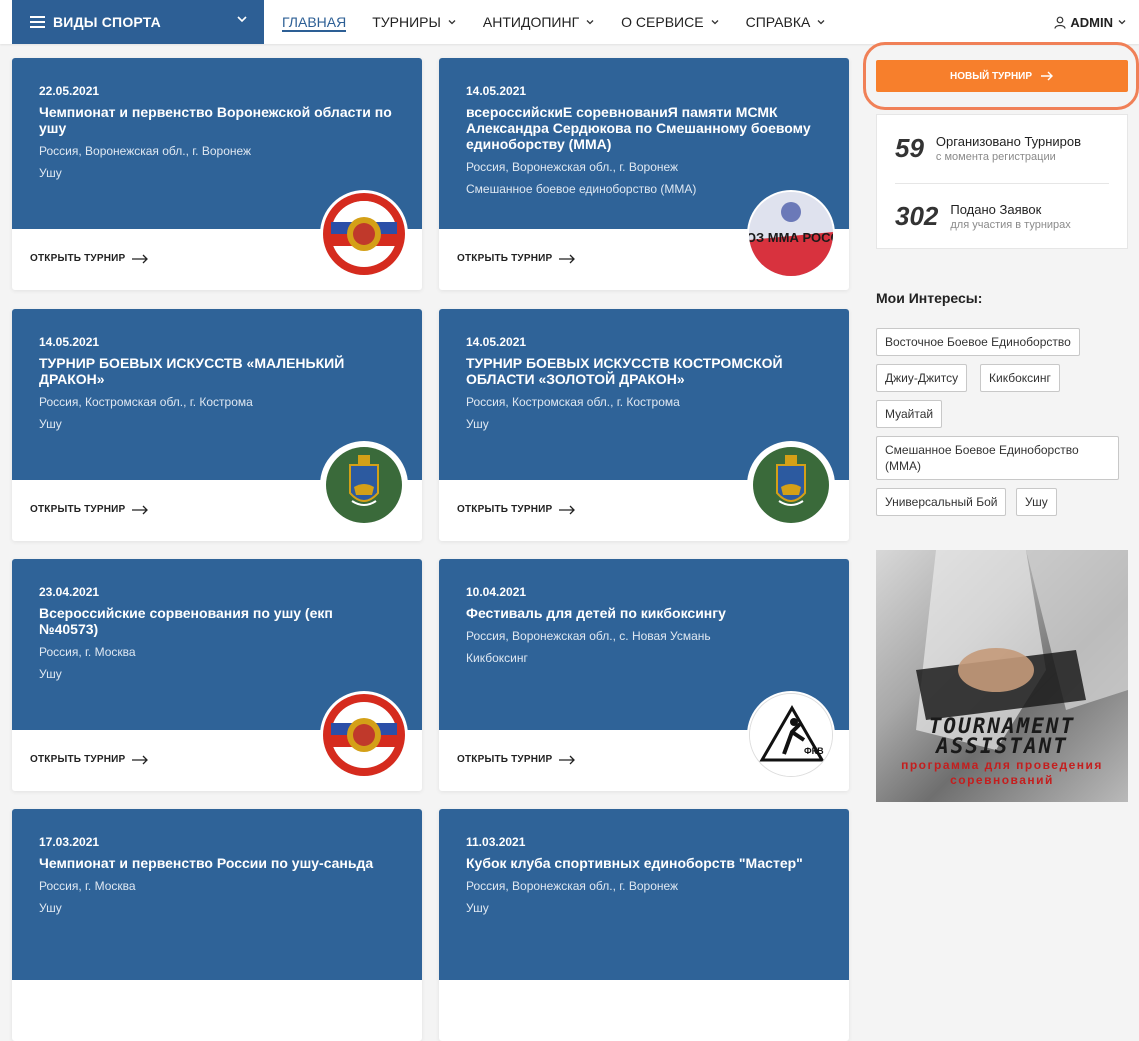  Describe the element at coordinates (978, 342) in the screenshot. I see `interest-tag: Восточное Боевое Единоборство` at that location.